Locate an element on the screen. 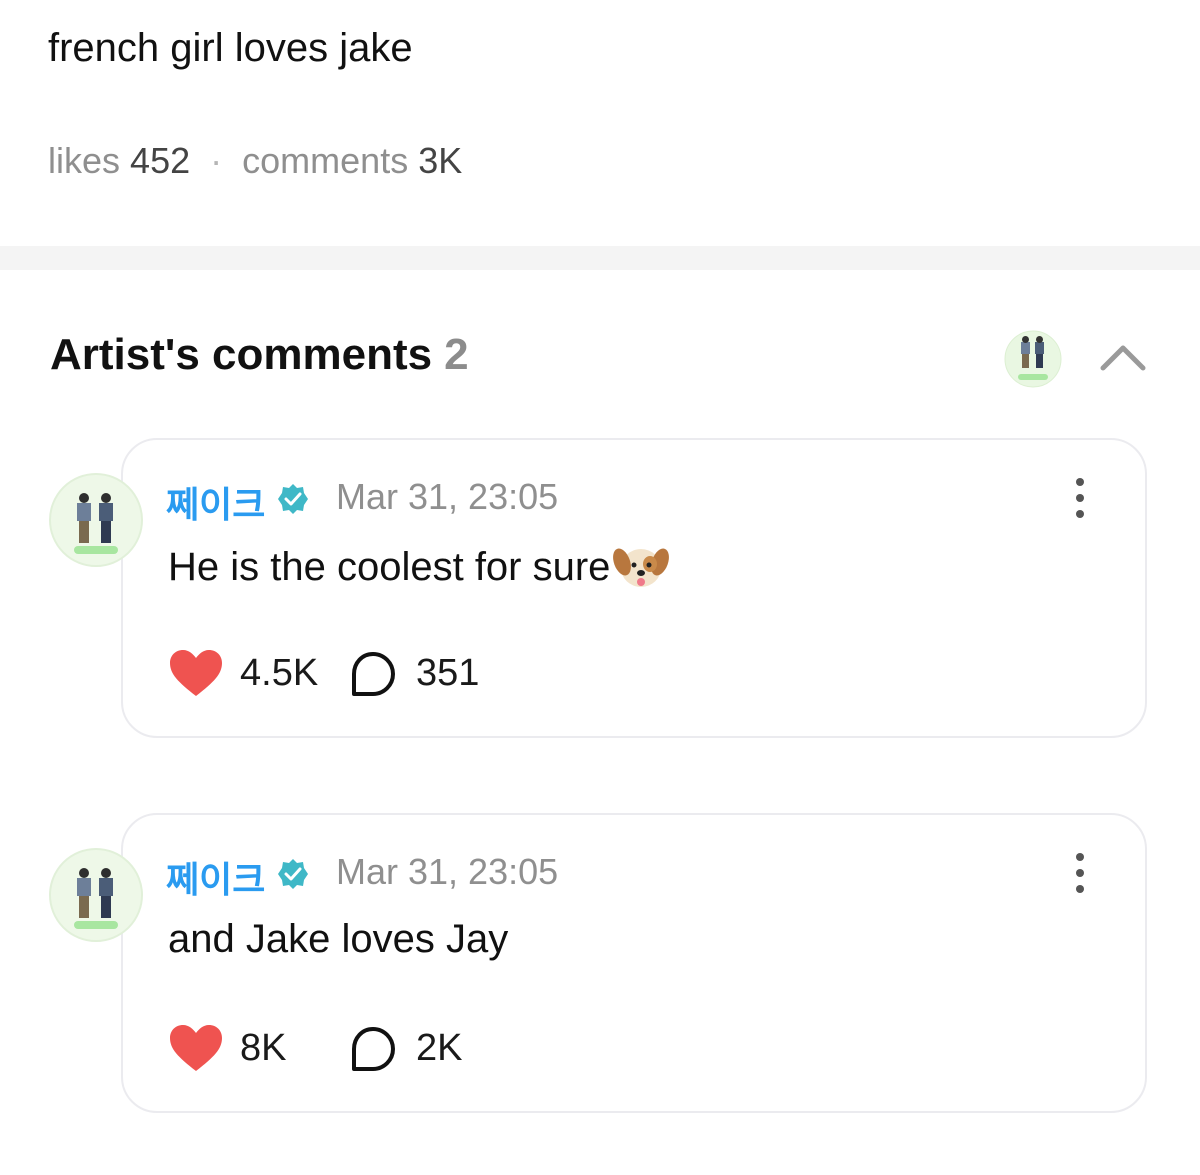 The height and width of the screenshot is (1175, 1200). comments-count: 3K is located at coordinates (440, 160).